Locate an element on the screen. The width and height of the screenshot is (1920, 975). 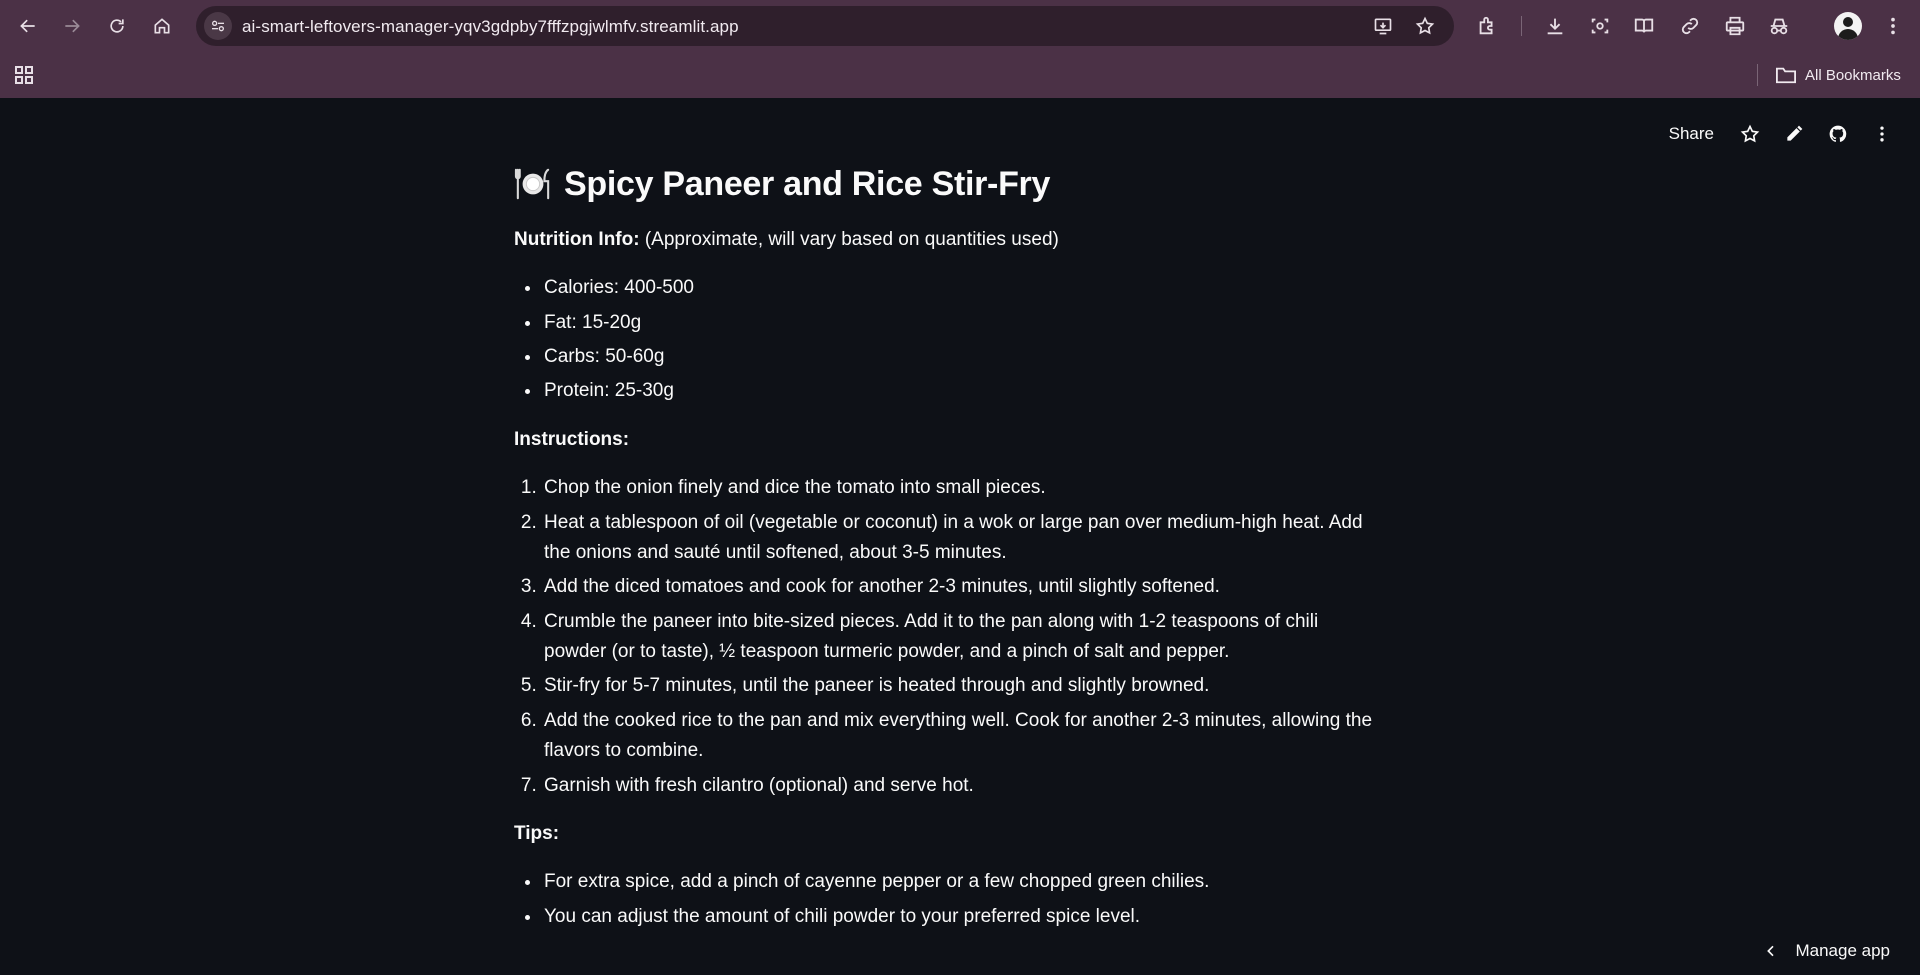
reload-icon is located at coordinates (117, 26).